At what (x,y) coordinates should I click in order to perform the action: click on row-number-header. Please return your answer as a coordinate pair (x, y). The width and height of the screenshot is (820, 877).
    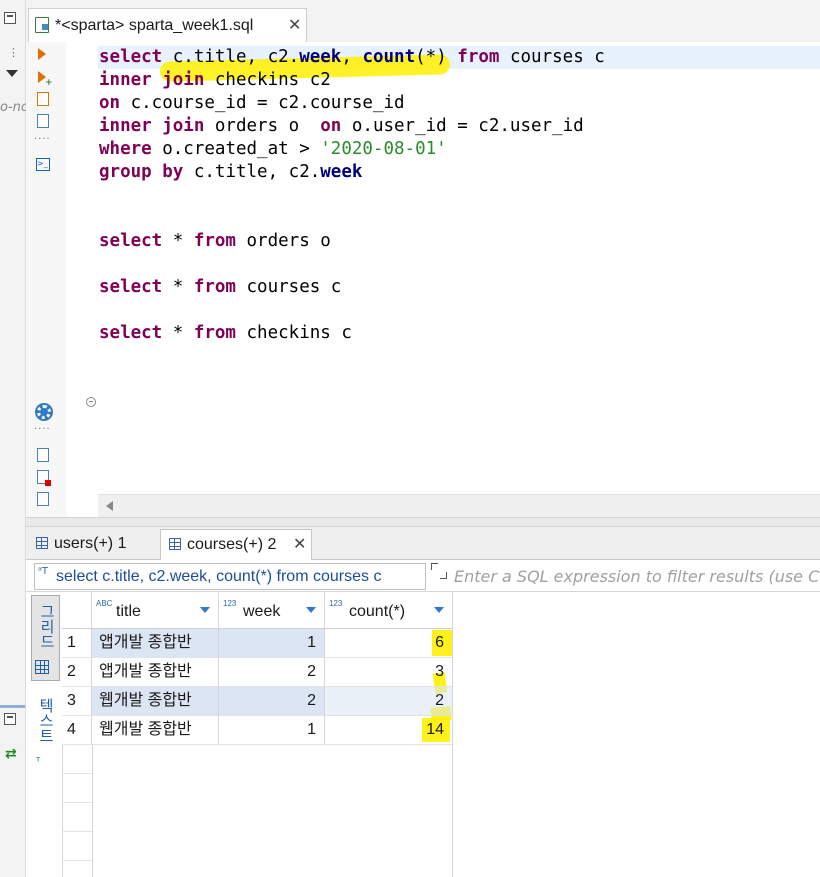
    Looking at the image, I should click on (77, 610).